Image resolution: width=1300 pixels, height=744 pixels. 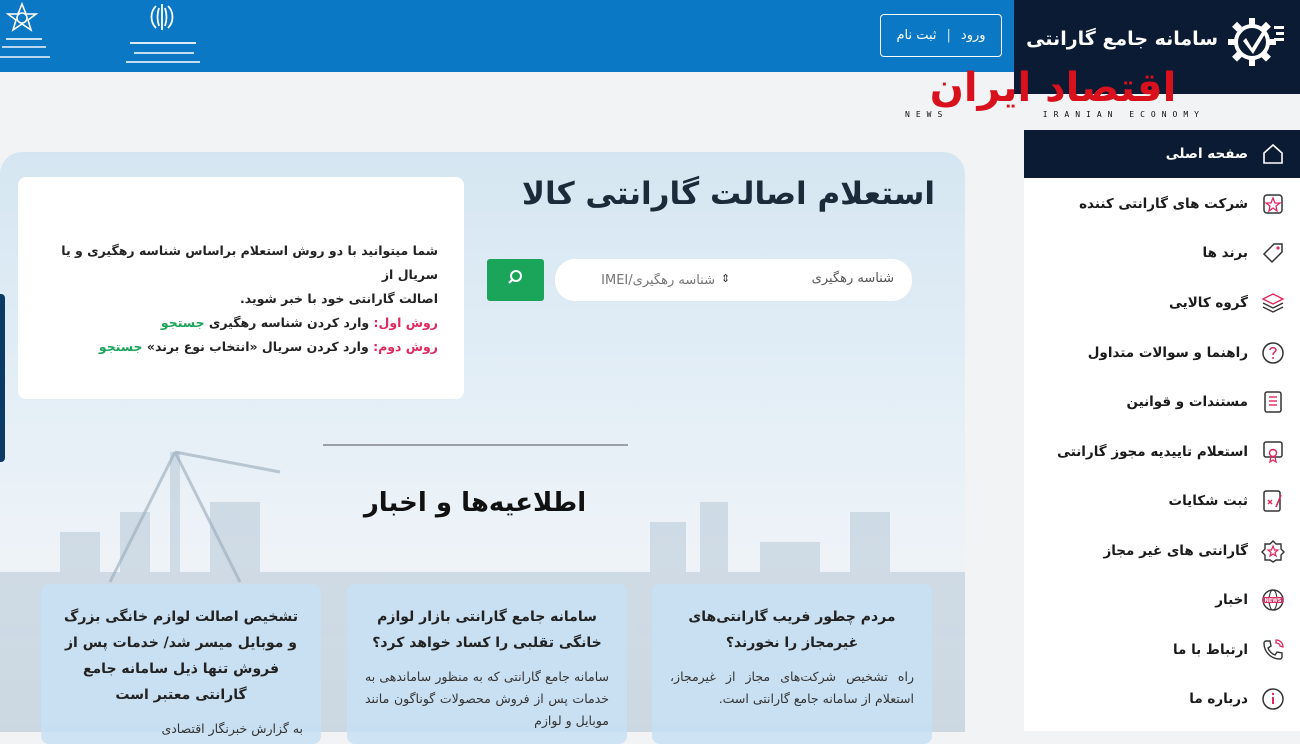 I want to click on sidebar-item-contact: ارتباط با ما, so click(x=1162, y=650).